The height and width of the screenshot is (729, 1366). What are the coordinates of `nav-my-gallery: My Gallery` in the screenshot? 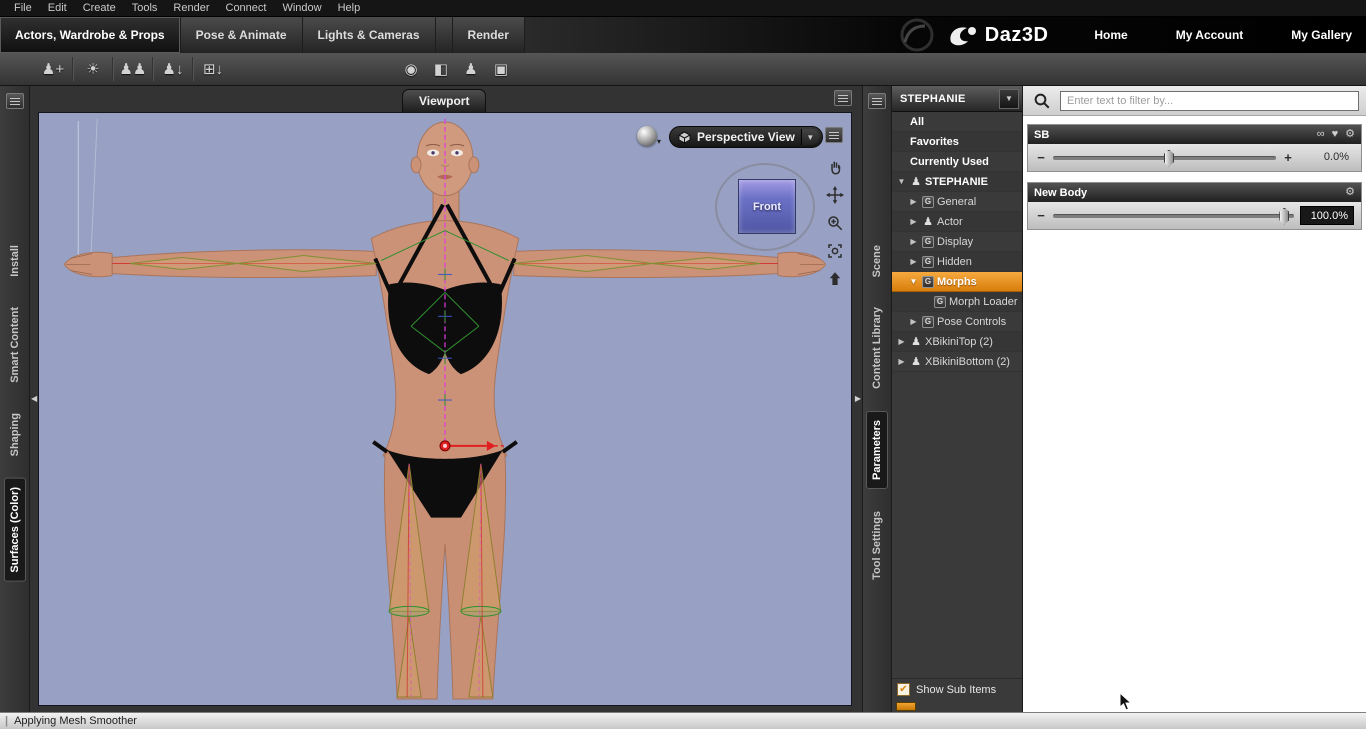 It's located at (1321, 35).